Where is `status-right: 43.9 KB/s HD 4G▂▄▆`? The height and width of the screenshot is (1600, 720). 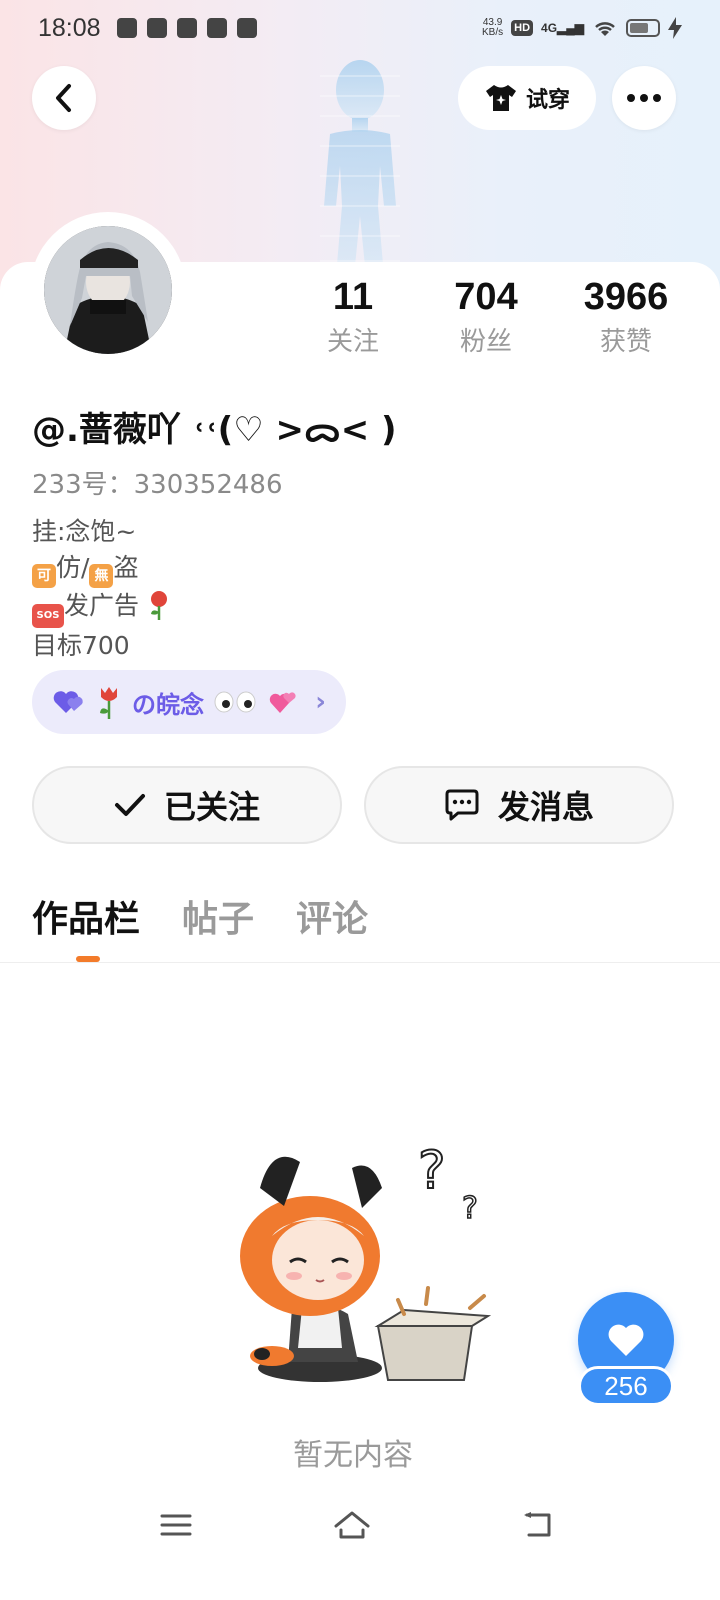
status-right: 43.9 KB/s HD 4G▂▄▆ is located at coordinates (582, 28).